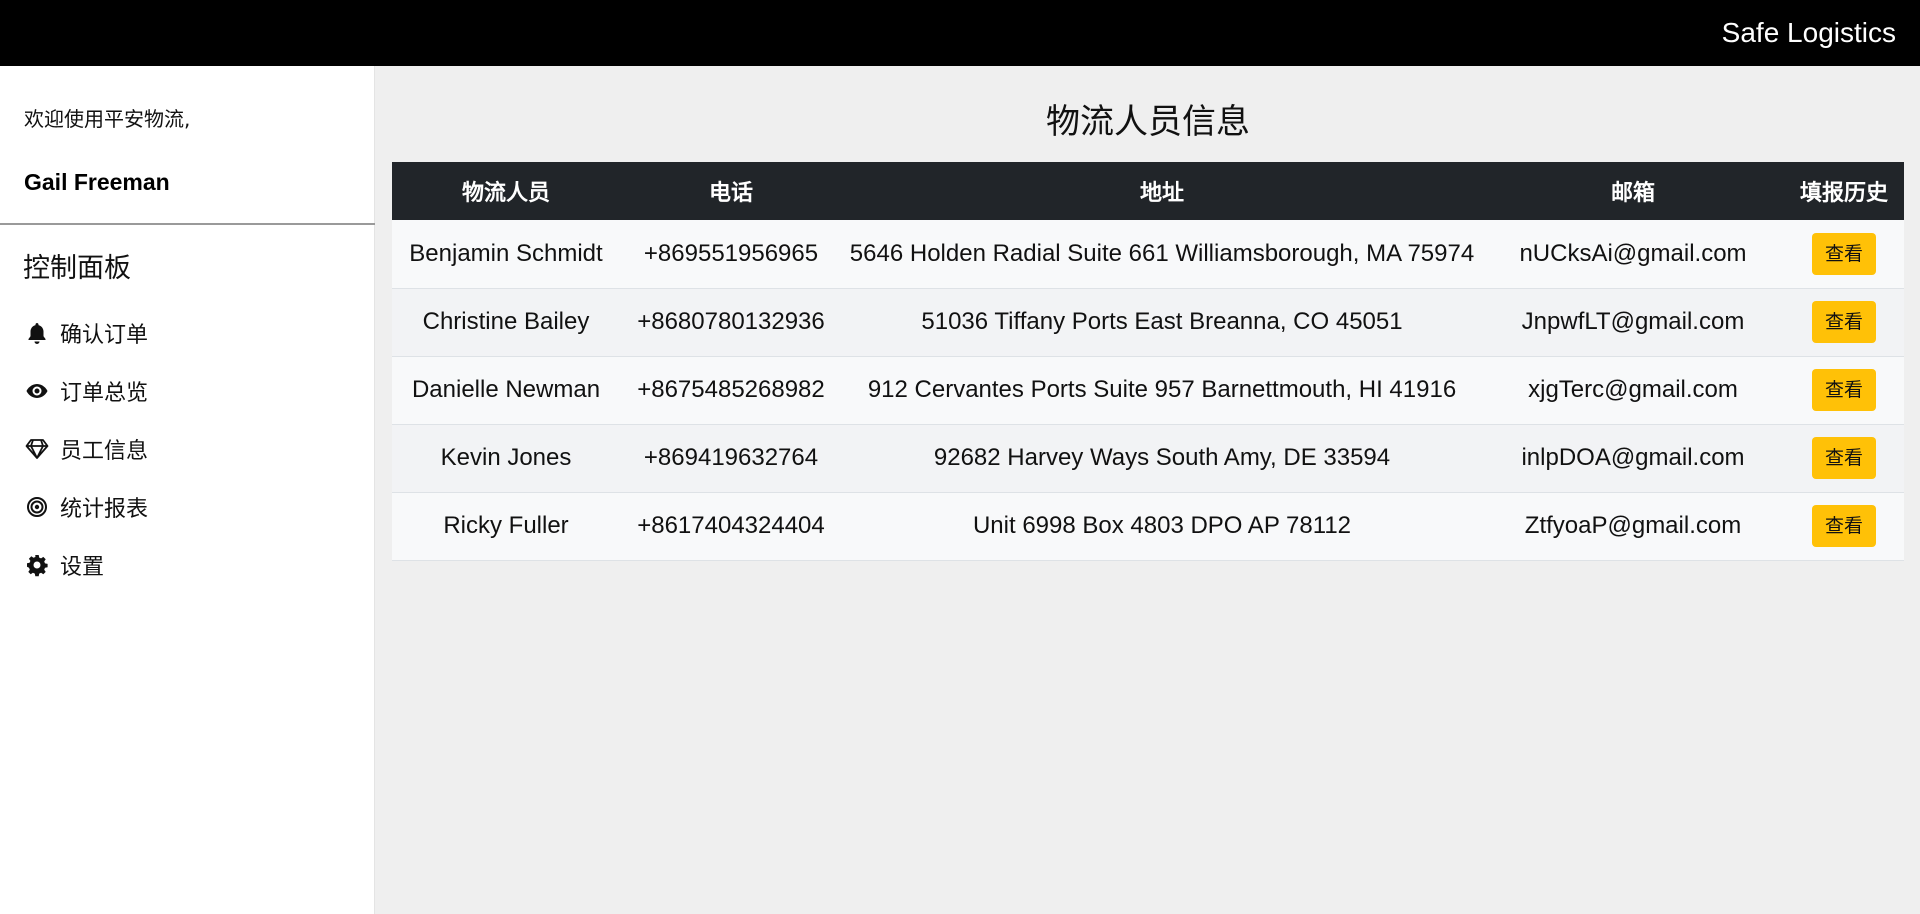  What do you see at coordinates (1161, 192) in the screenshot?
I see `column-header-address: 地址` at bounding box center [1161, 192].